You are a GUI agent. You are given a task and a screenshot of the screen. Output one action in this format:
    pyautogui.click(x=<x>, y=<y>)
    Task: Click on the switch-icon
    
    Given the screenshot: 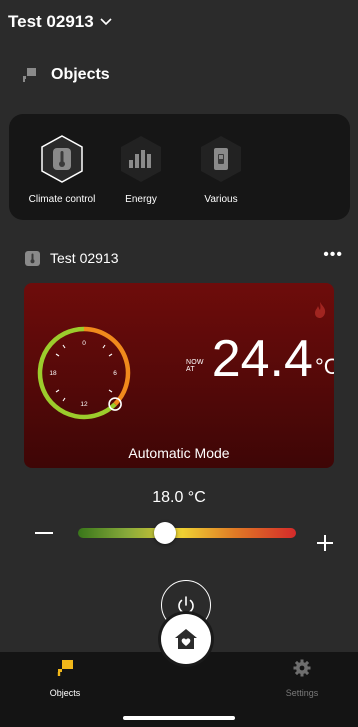 What is the action you would take?
    pyautogui.click(x=221, y=159)
    